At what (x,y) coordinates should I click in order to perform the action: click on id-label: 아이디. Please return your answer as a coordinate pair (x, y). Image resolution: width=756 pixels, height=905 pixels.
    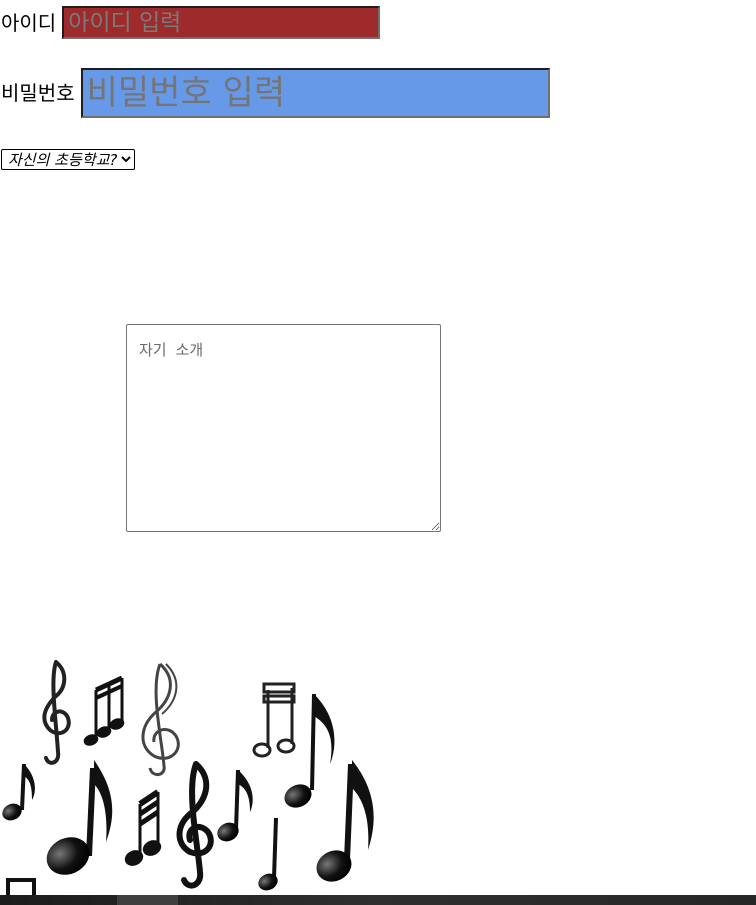
    Looking at the image, I should click on (29, 22).